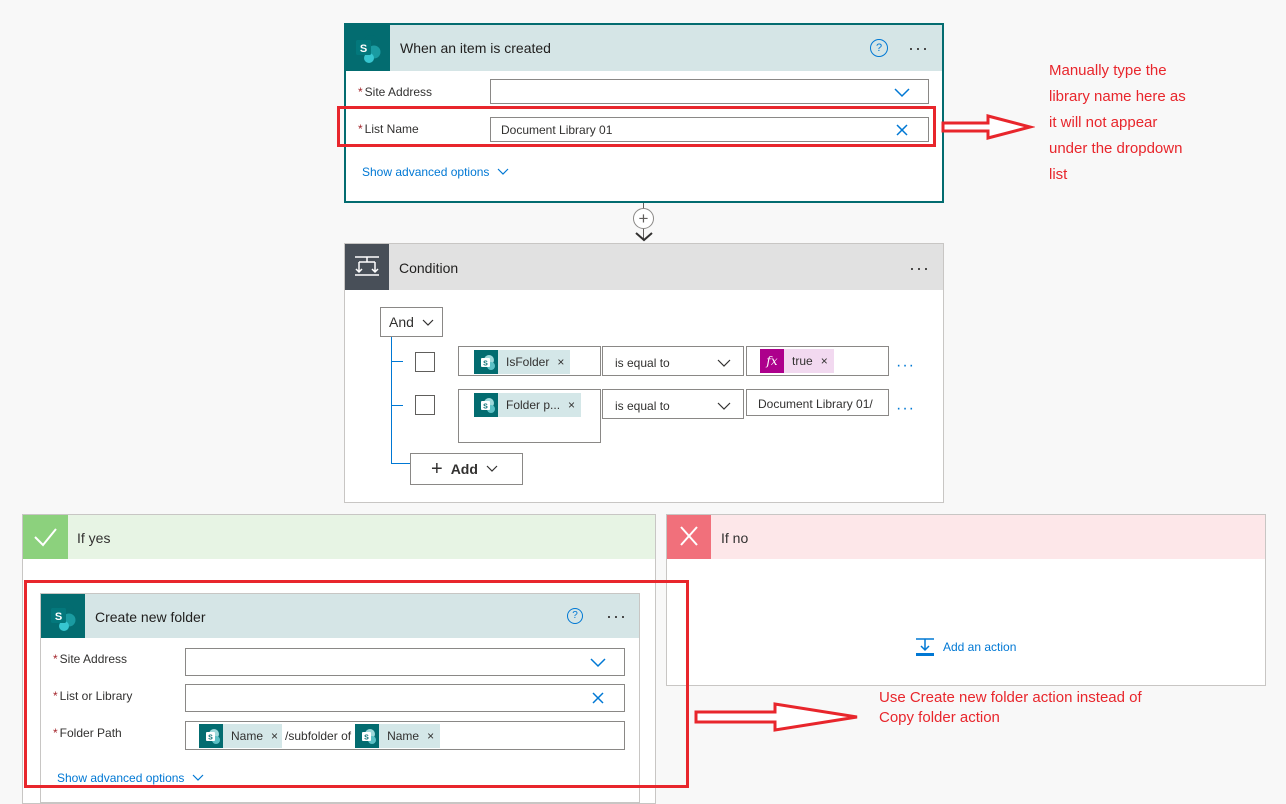 Image resolution: width=1286 pixels, height=804 pixels. What do you see at coordinates (644, 48) in the screenshot?
I see `trigger-header: When an item is created ? ···` at bounding box center [644, 48].